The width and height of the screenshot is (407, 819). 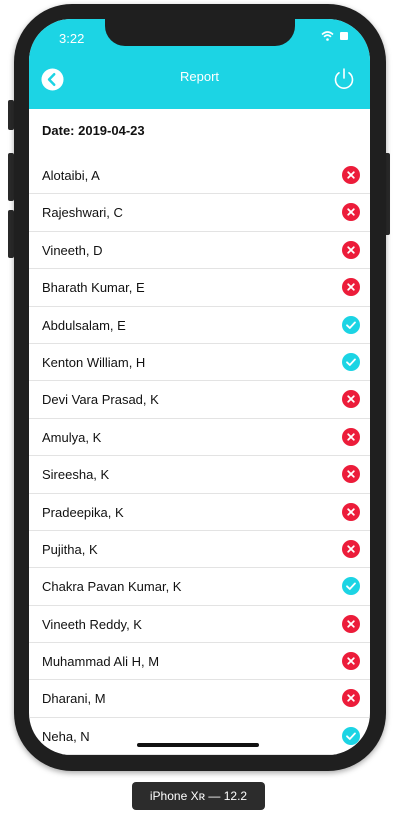 I want to click on home-indicator, so click(x=198, y=745).